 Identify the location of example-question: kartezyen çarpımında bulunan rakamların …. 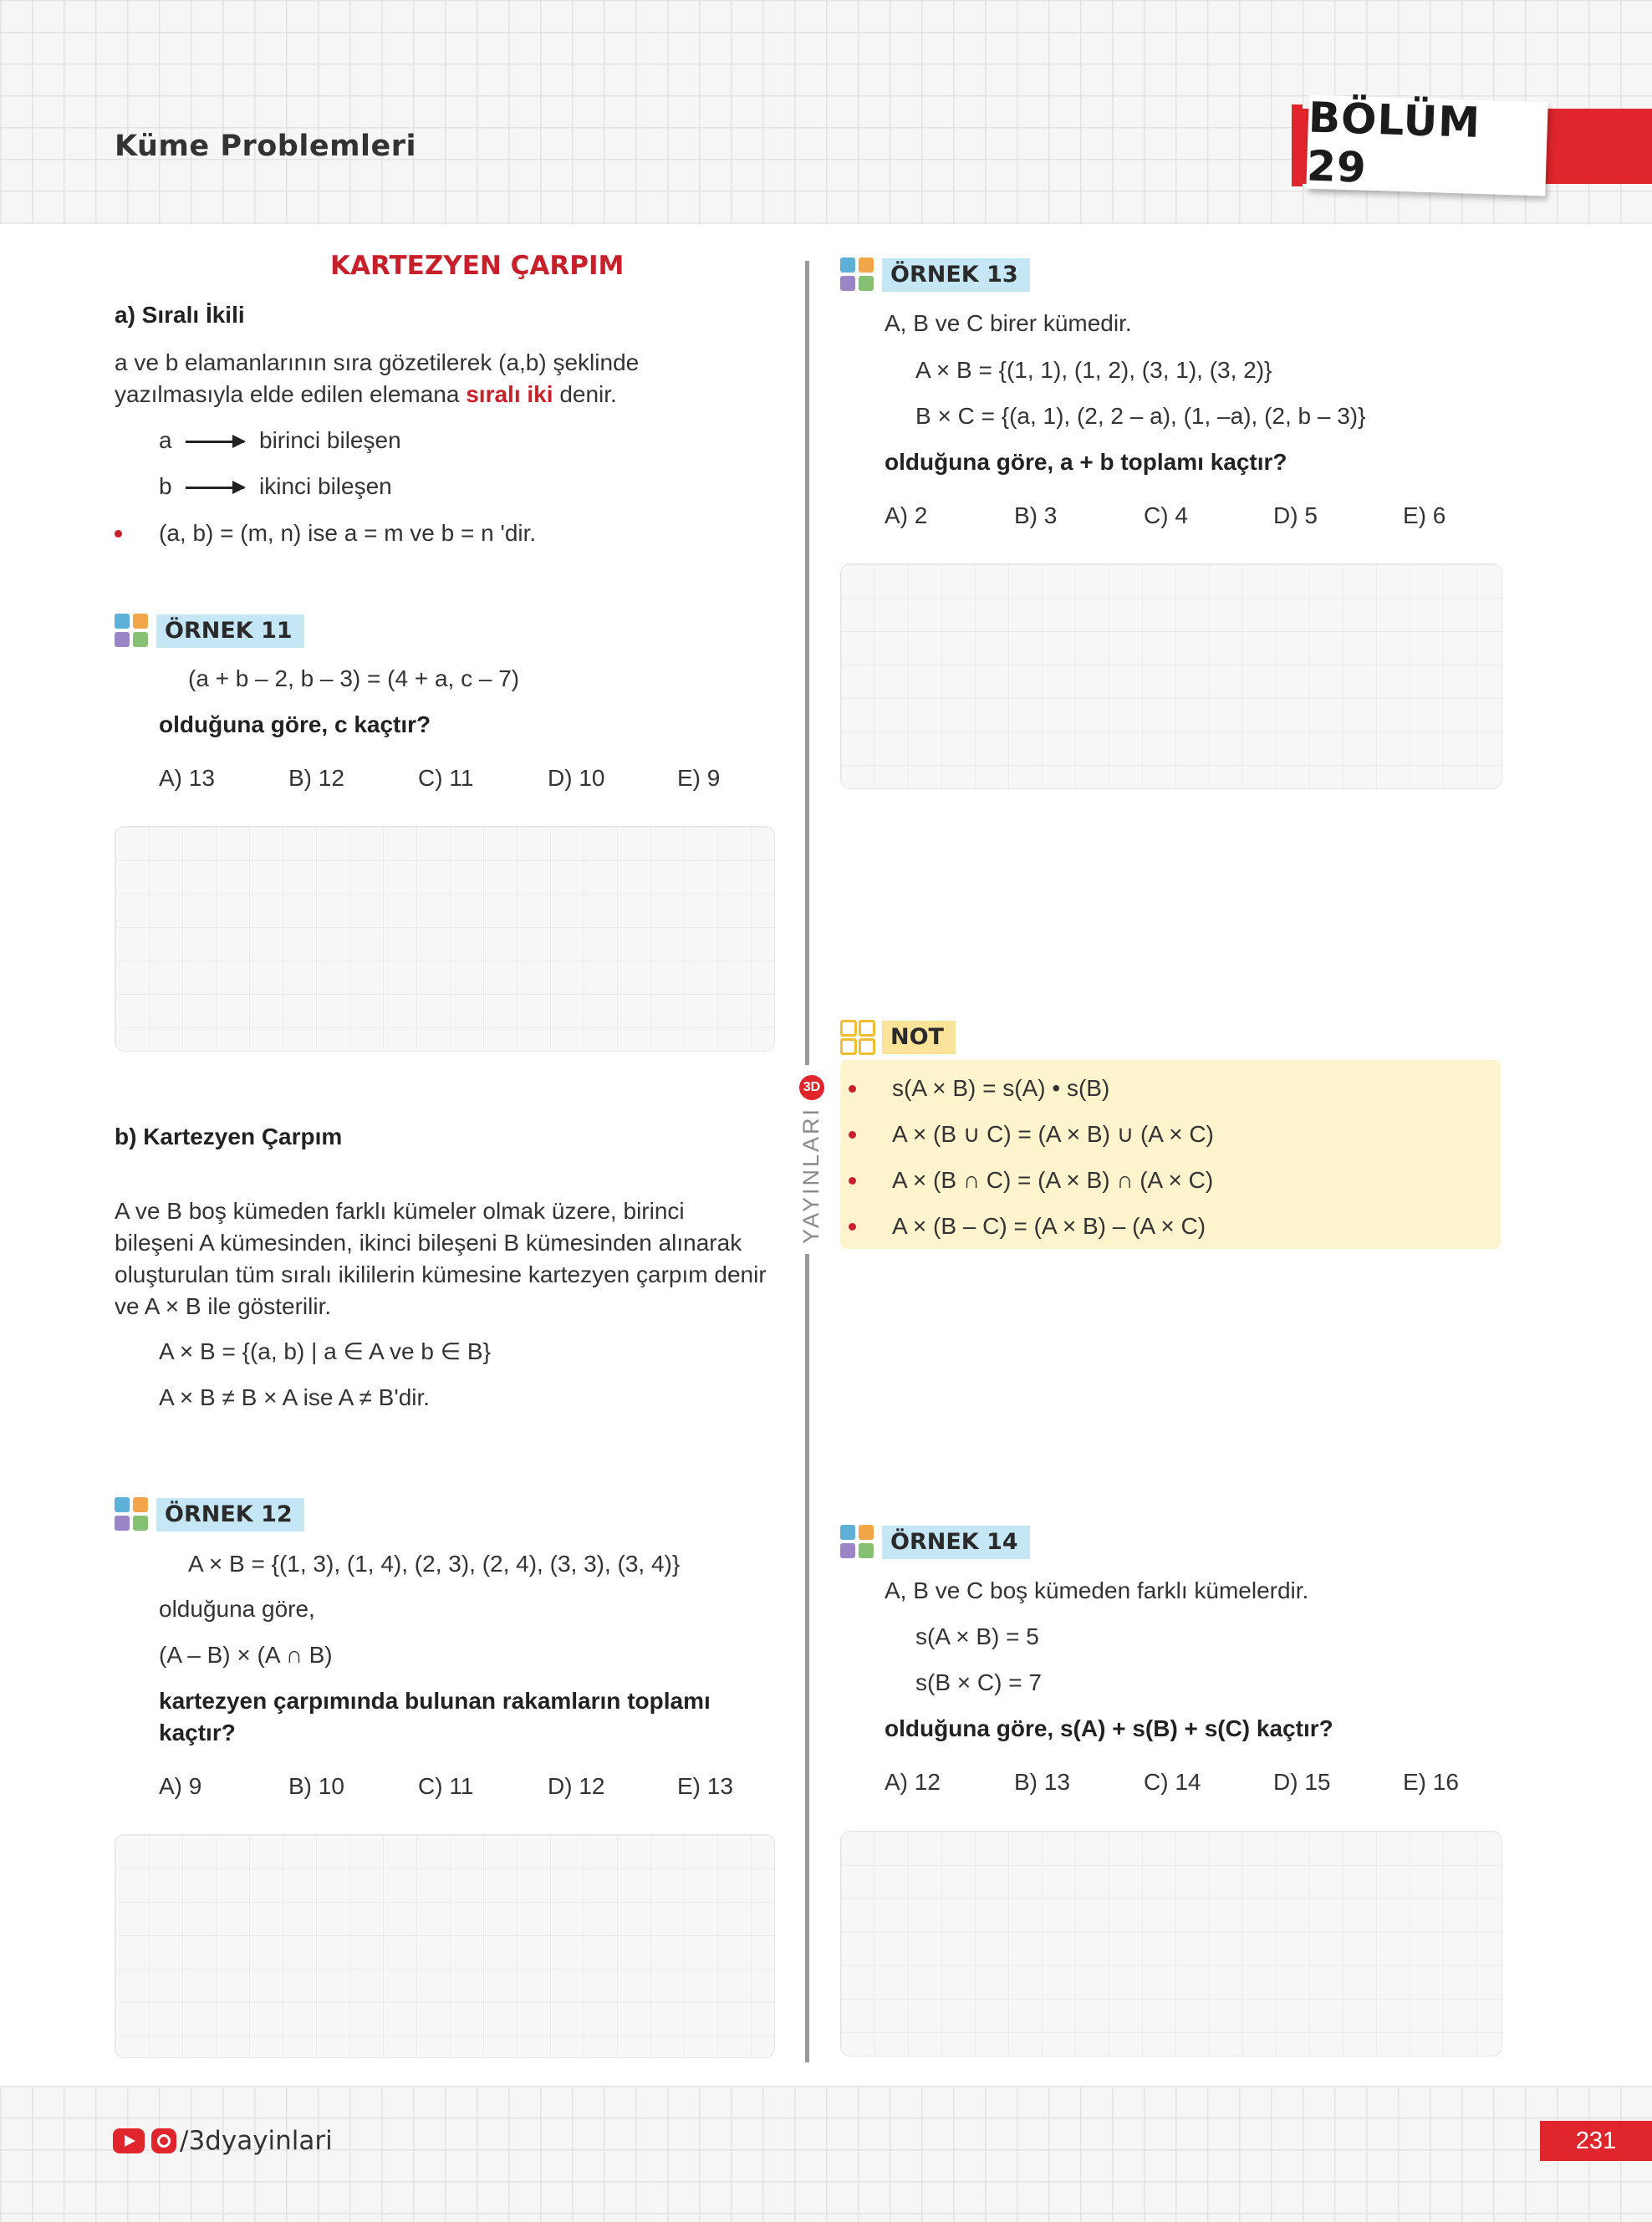
(435, 1701).